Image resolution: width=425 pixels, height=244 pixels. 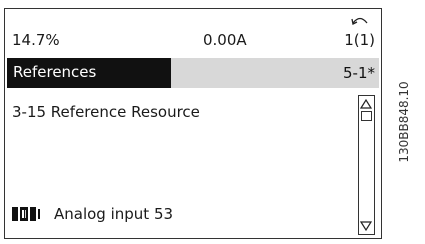 What do you see at coordinates (360, 20) in the screenshot?
I see `back-arrow-icon` at bounding box center [360, 20].